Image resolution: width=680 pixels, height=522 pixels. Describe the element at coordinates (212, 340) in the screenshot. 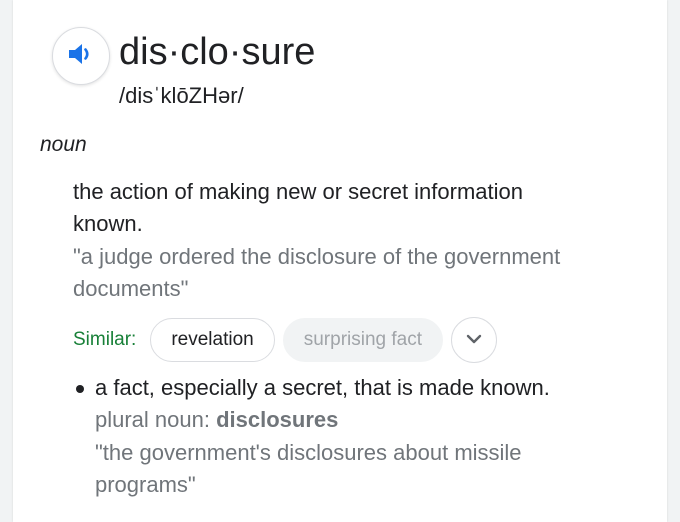

I see `similar-chip-revelation: revelation` at that location.